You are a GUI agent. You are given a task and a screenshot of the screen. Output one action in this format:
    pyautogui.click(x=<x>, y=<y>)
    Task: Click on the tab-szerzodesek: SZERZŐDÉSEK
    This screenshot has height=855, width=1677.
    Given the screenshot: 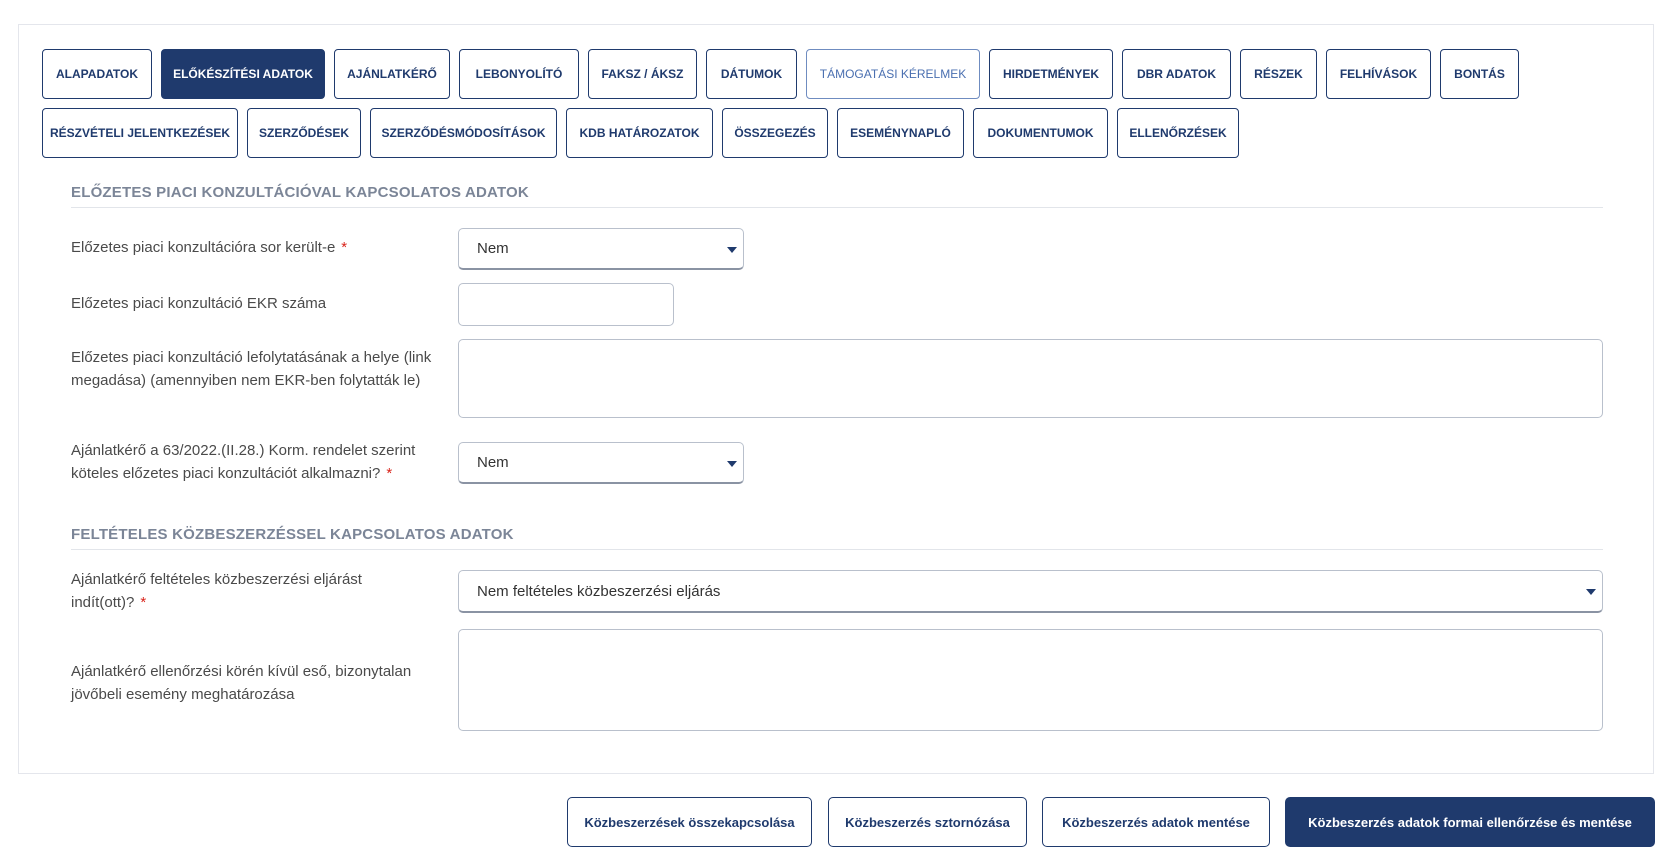 What is the action you would take?
    pyautogui.click(x=304, y=133)
    